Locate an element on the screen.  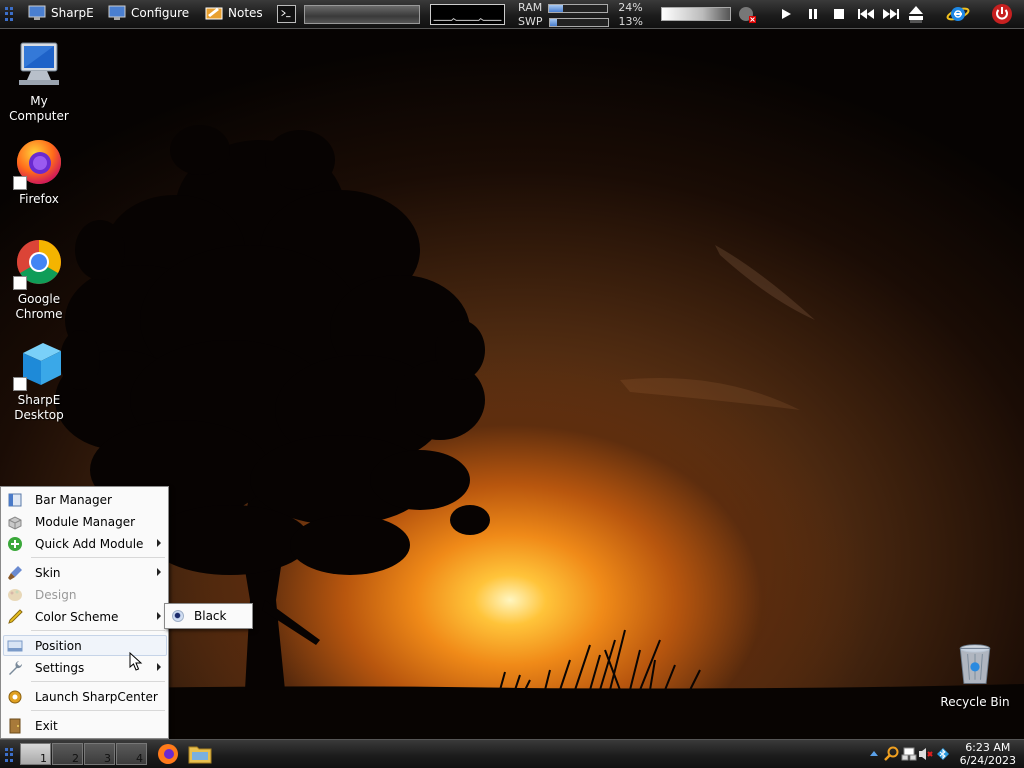
color-scheme-pencil-icon is located at coordinates (15, 616).